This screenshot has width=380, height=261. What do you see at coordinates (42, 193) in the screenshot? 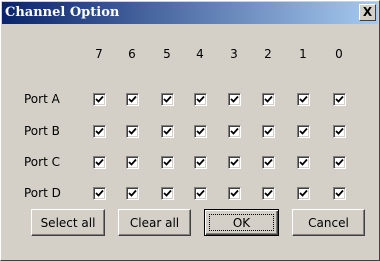
I see `port-label-d: Port D` at bounding box center [42, 193].